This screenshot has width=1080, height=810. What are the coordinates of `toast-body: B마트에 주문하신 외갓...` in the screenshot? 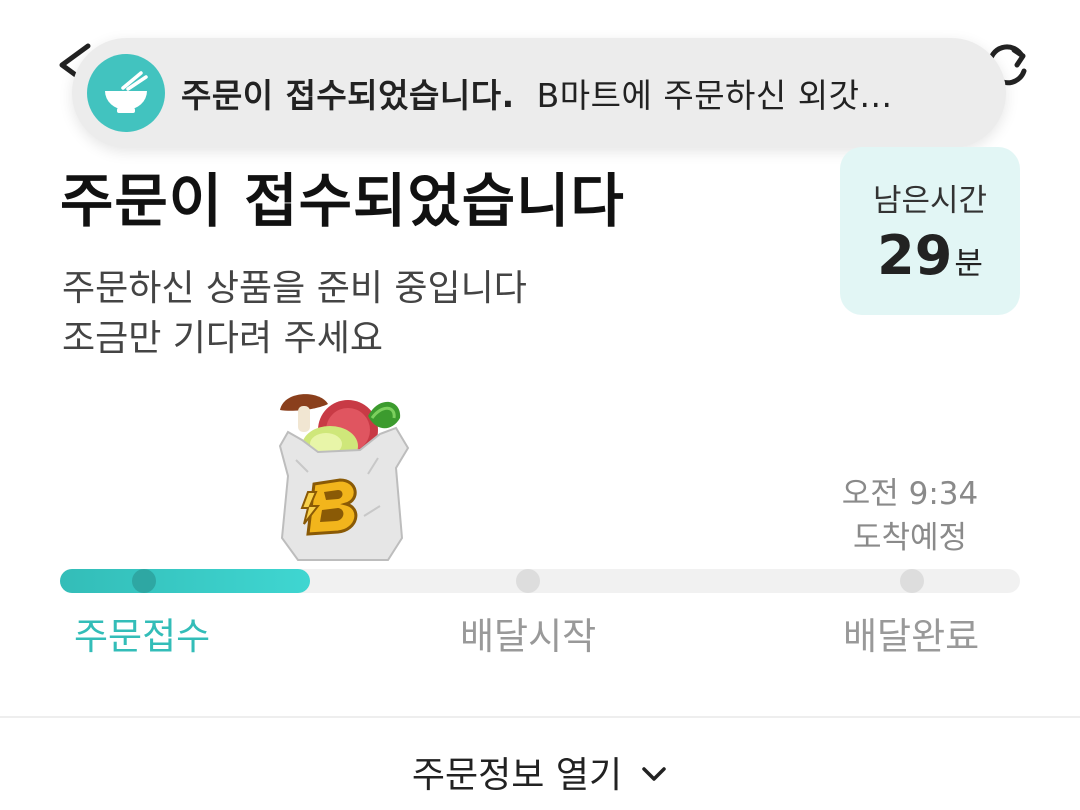 It's located at (714, 95).